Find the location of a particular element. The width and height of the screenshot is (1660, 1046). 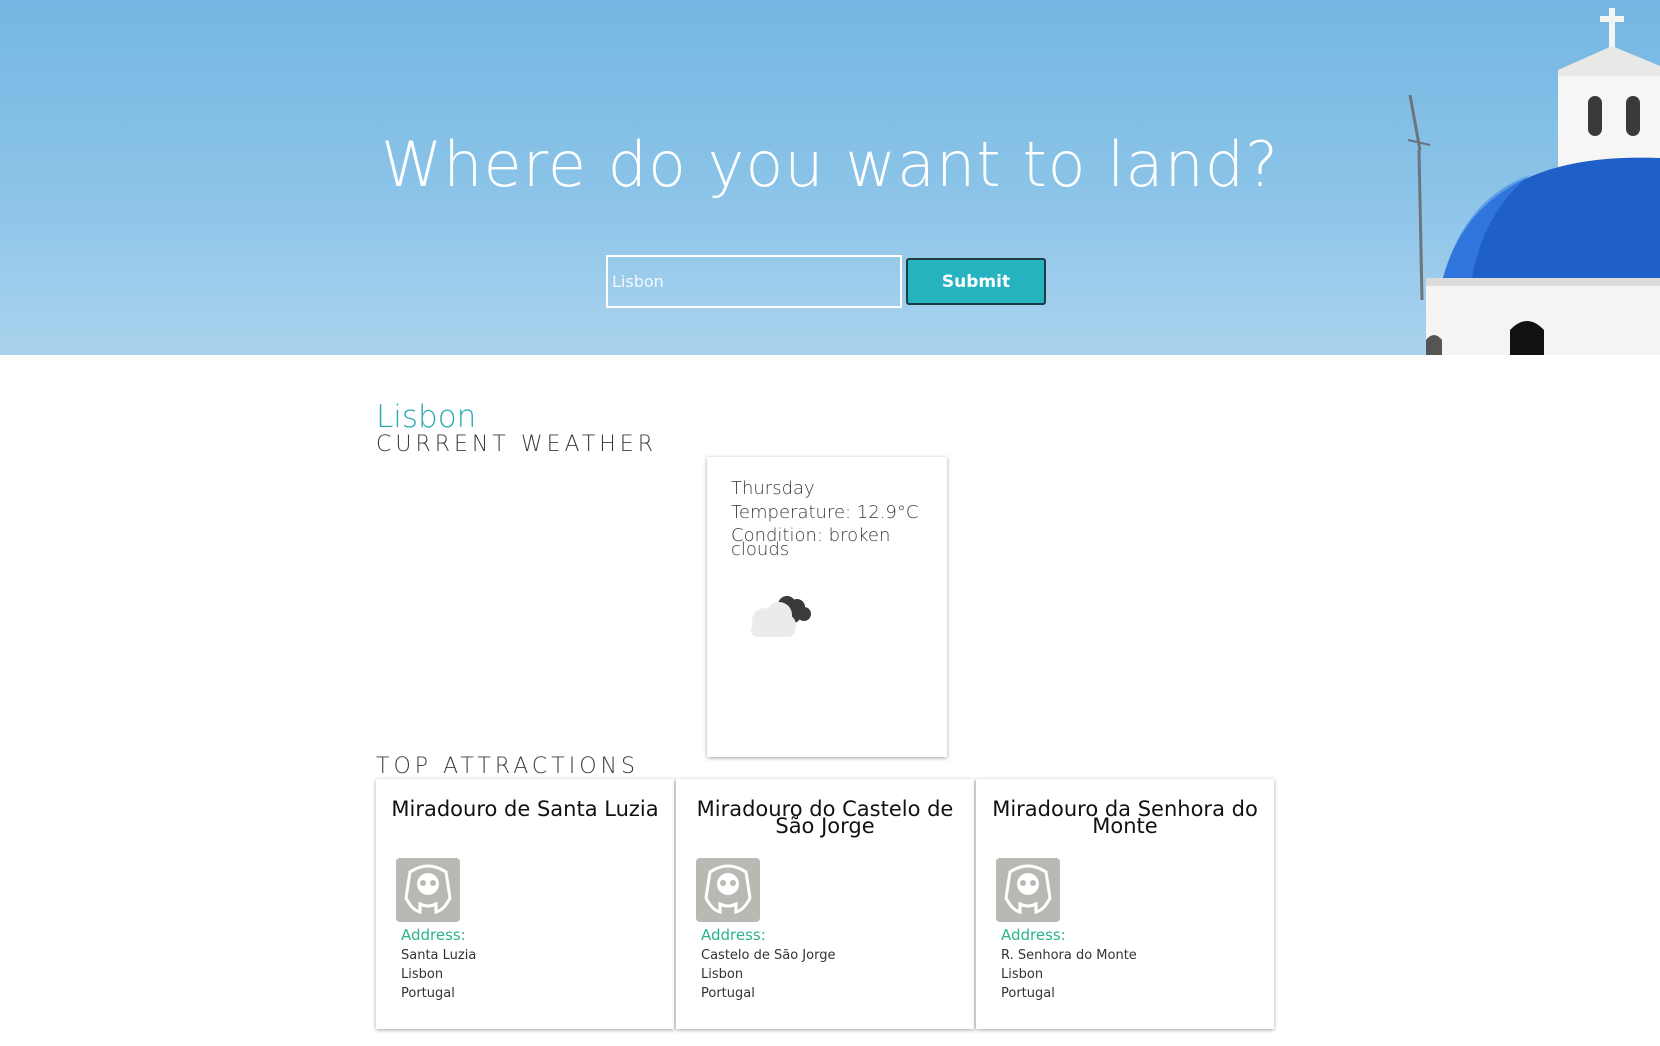

attraction-address: Santa Luzia Lisbon Portugal is located at coordinates (438, 974).